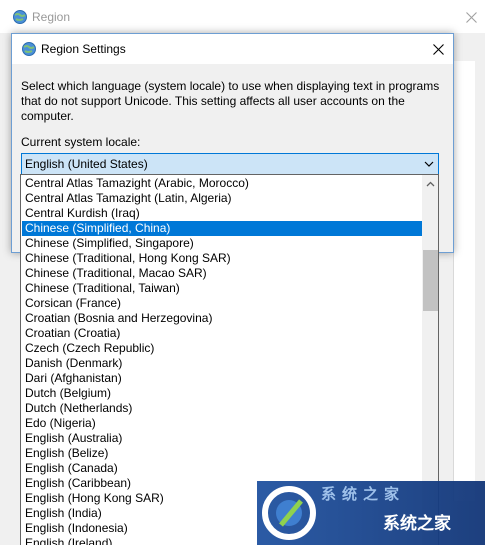 This screenshot has width=485, height=545. Describe the element at coordinates (222, 348) in the screenshot. I see `locale-option: Czech (Czech Republic)` at that location.